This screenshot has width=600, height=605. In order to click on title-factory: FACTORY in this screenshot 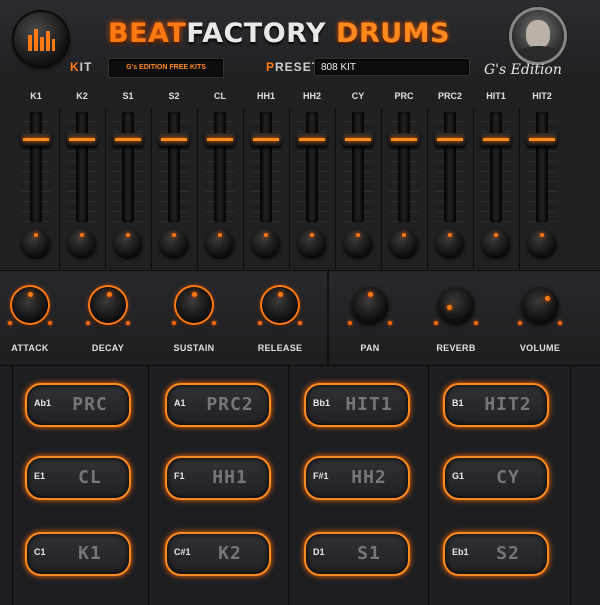, I will do `click(256, 33)`.